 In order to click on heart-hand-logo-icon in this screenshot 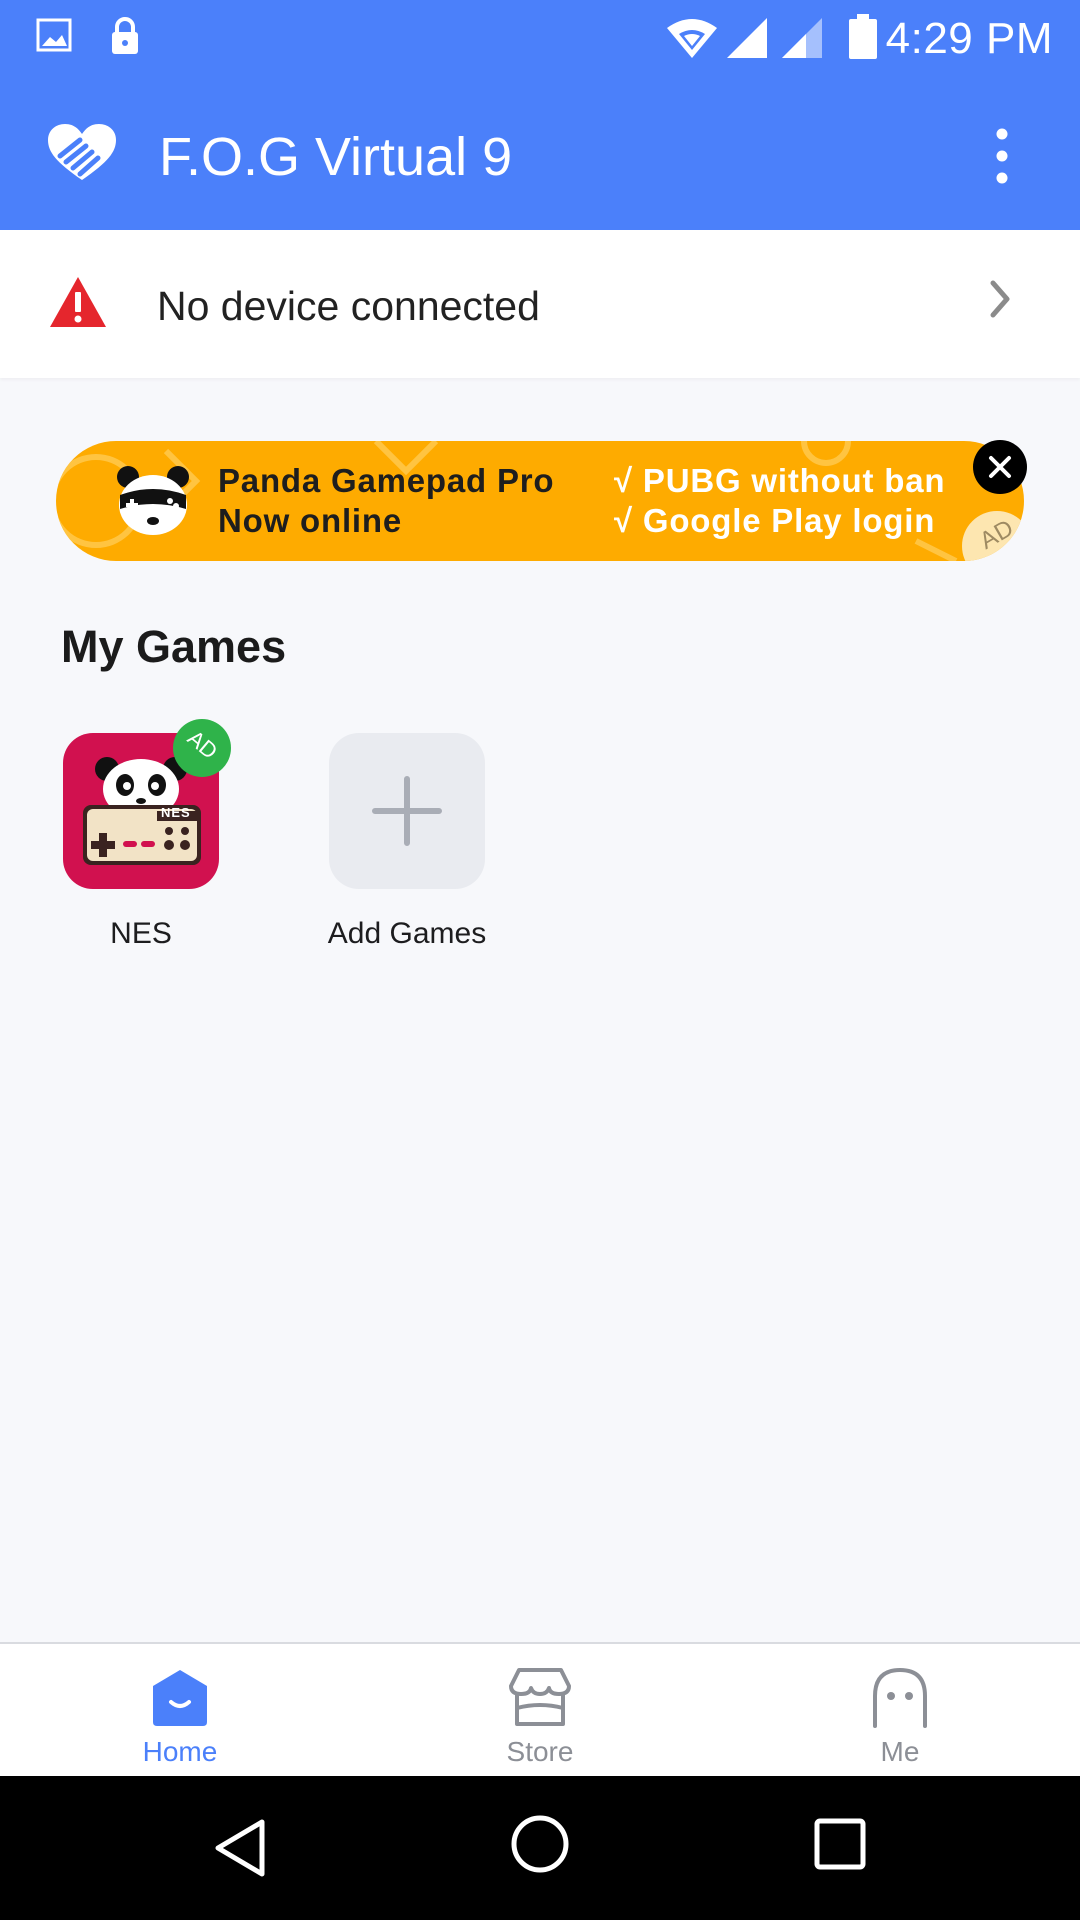, I will do `click(82, 155)`.